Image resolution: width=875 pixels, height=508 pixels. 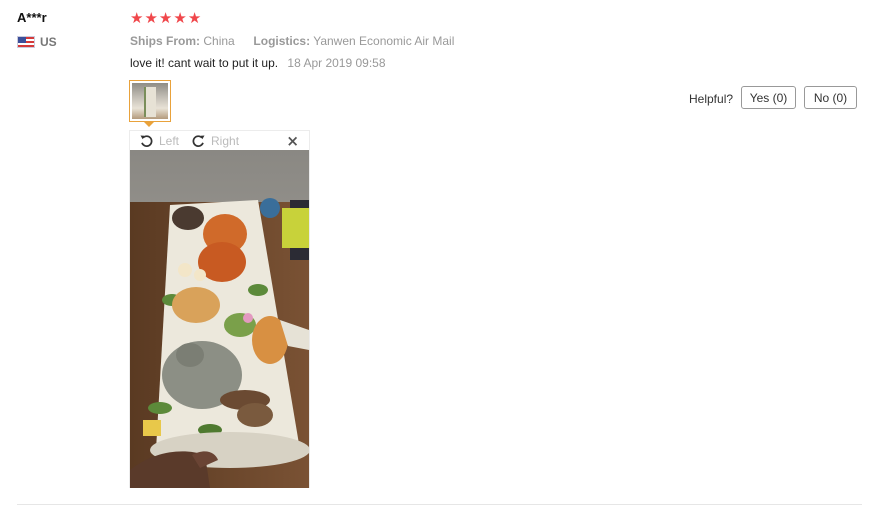 What do you see at coordinates (282, 41) in the screenshot?
I see `logistics-label: Logistics:` at bounding box center [282, 41].